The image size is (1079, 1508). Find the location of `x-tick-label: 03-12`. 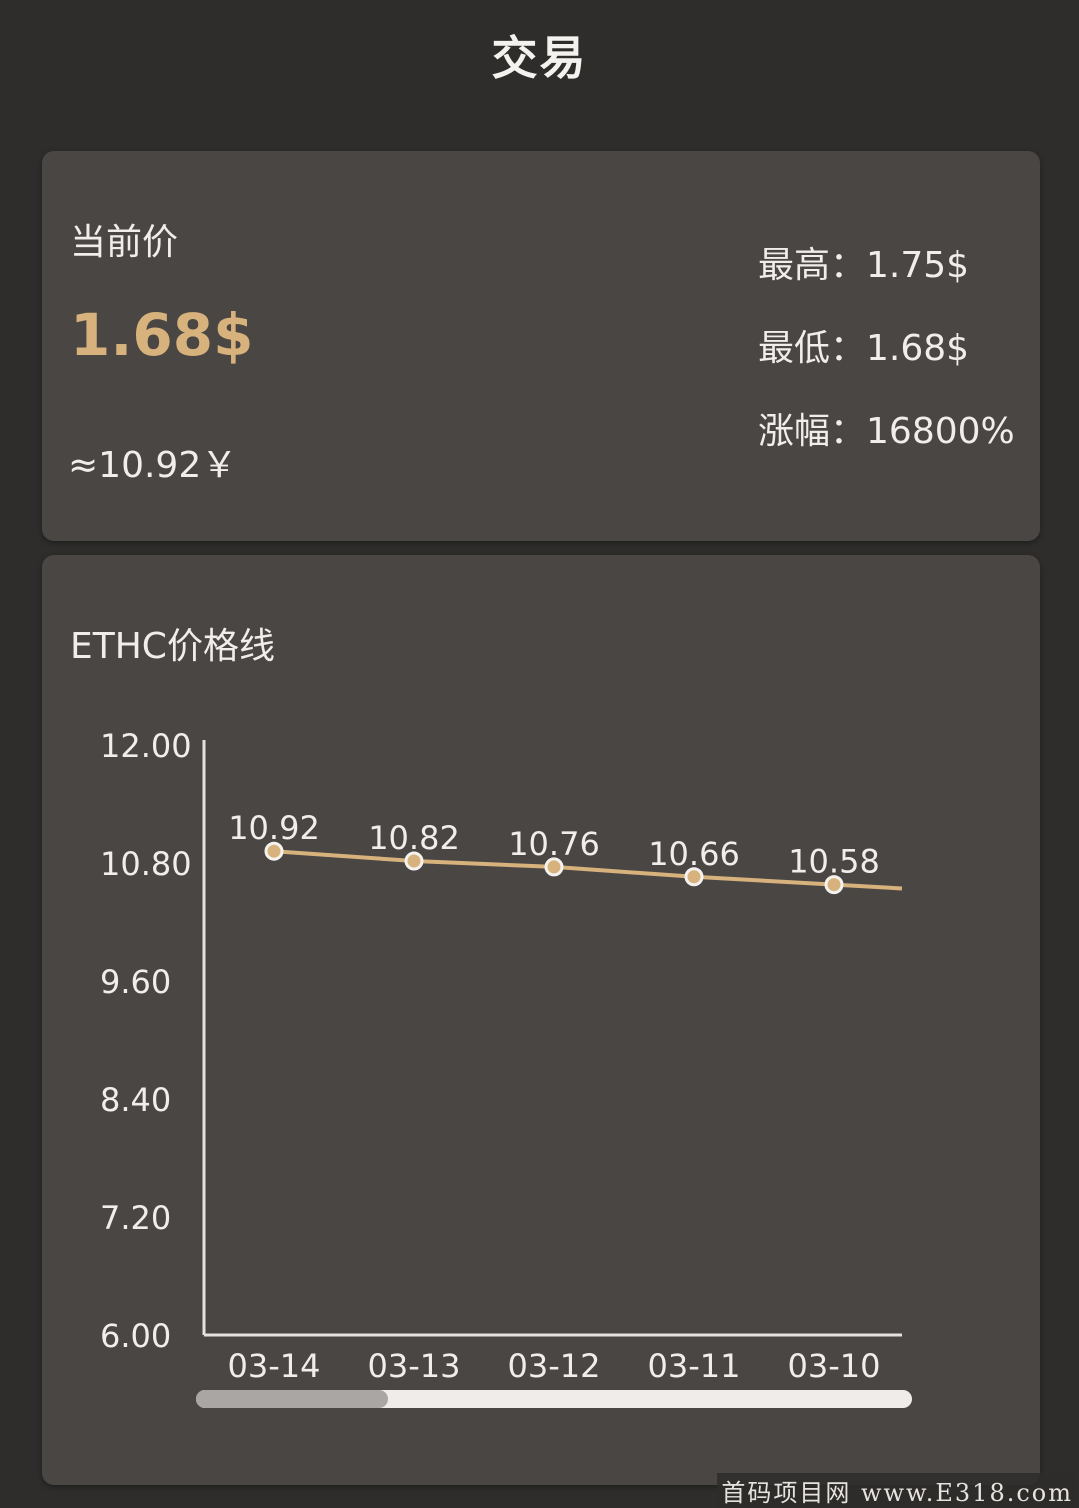

x-tick-label: 03-12 is located at coordinates (554, 1366).